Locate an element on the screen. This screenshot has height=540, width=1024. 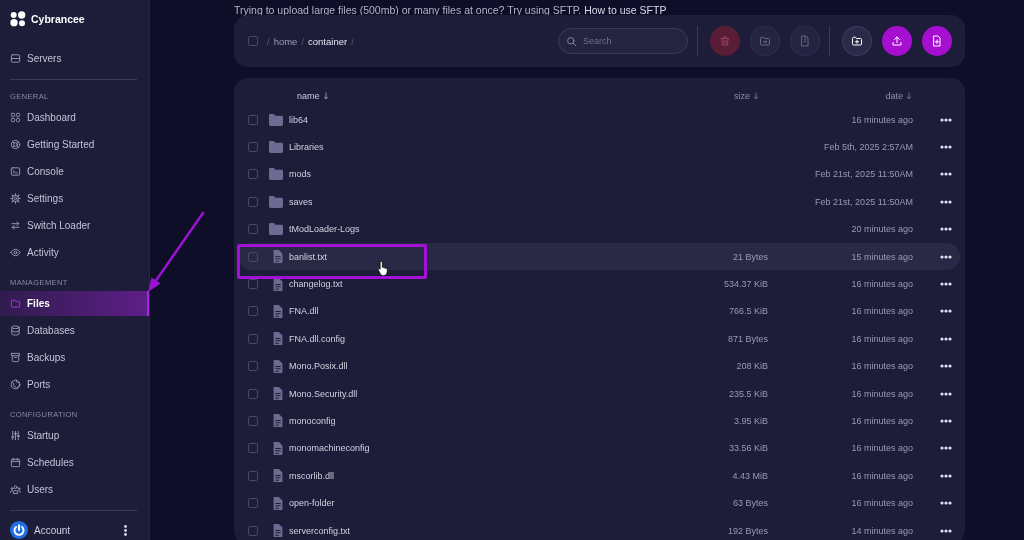
file-row: FNA.dll 766.5 KiB 16 minutes ago is located at coordinates (599, 311).